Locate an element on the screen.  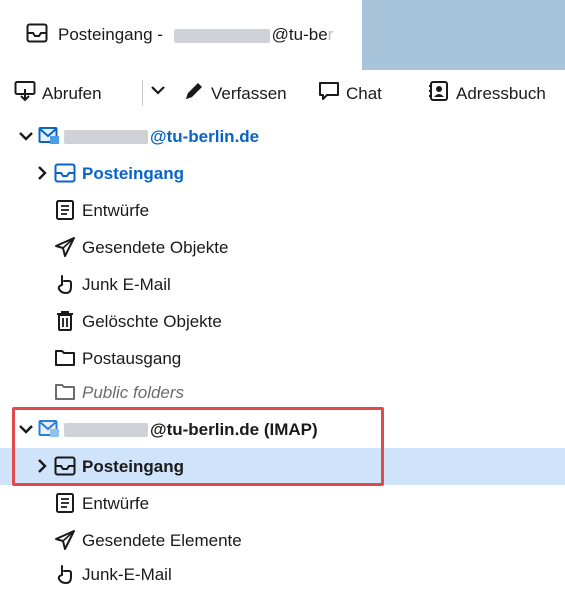
folder-label: Gesendete Elemente is located at coordinates (162, 540).